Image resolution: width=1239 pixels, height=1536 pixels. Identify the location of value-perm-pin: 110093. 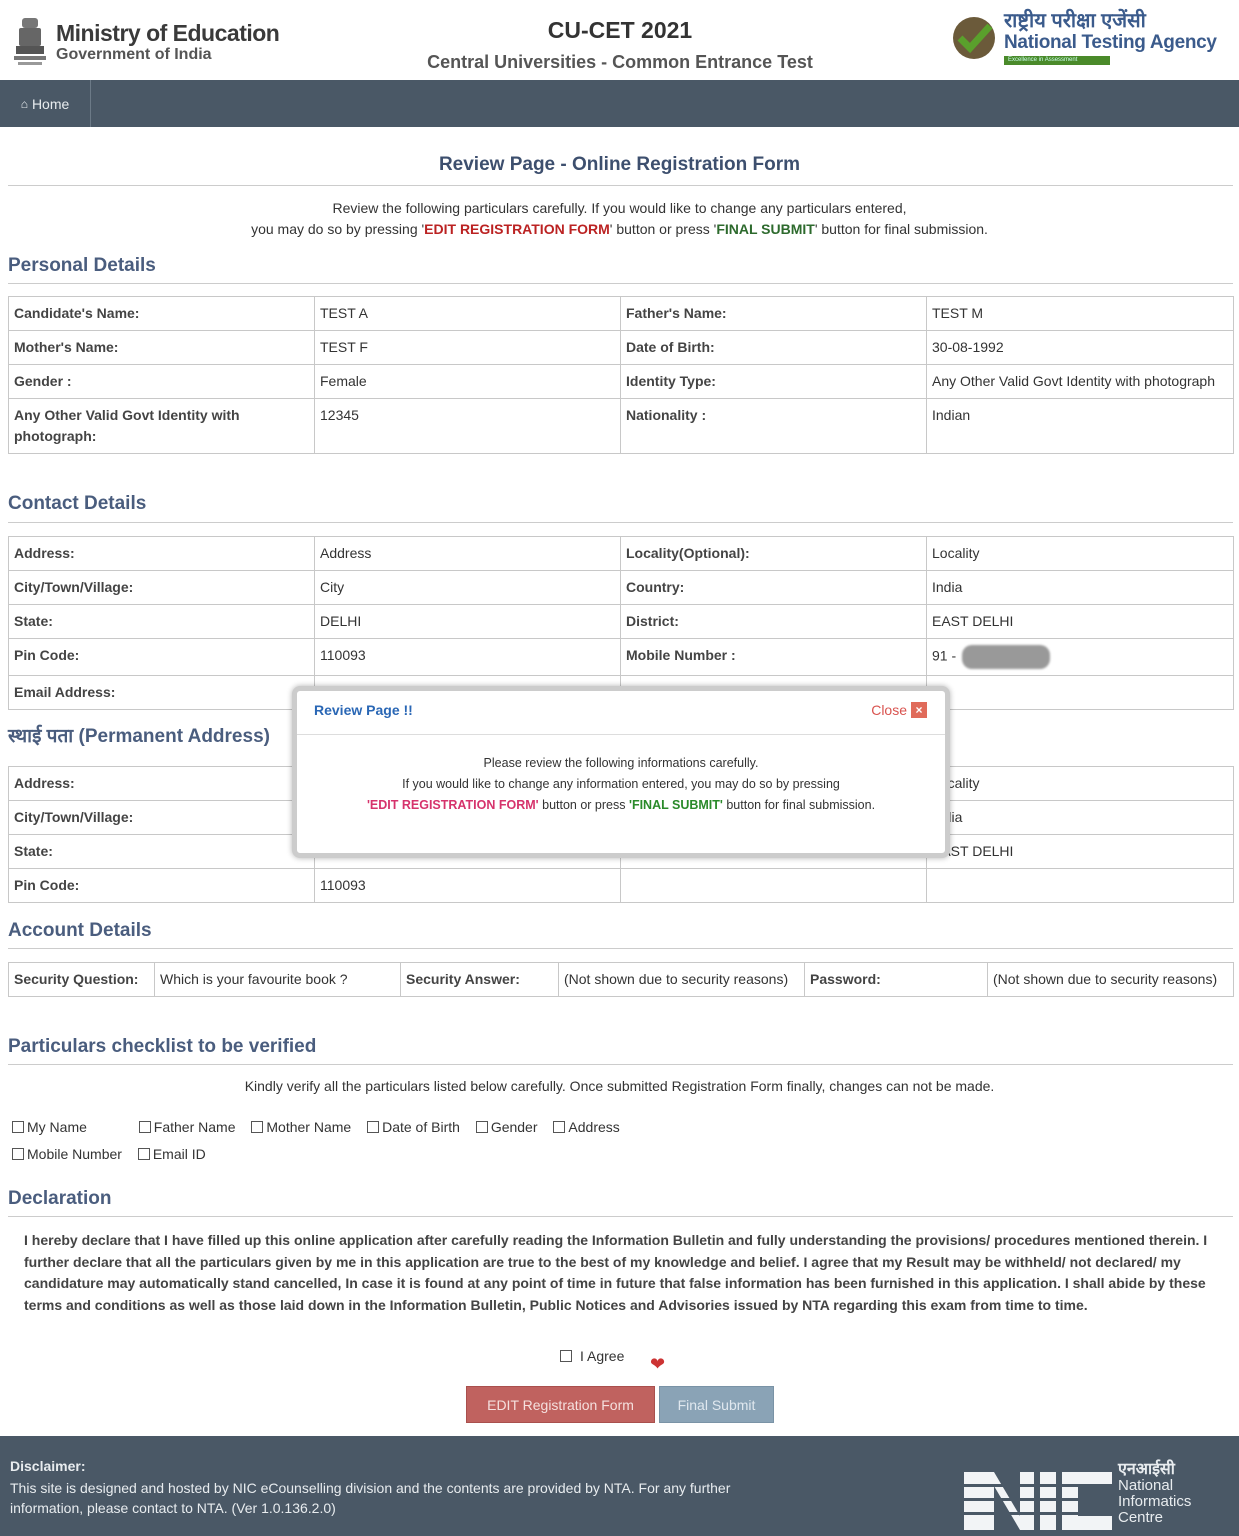
(467, 885).